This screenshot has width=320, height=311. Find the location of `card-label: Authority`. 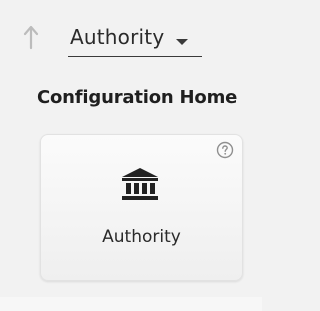

card-label: Authority is located at coordinates (141, 237).